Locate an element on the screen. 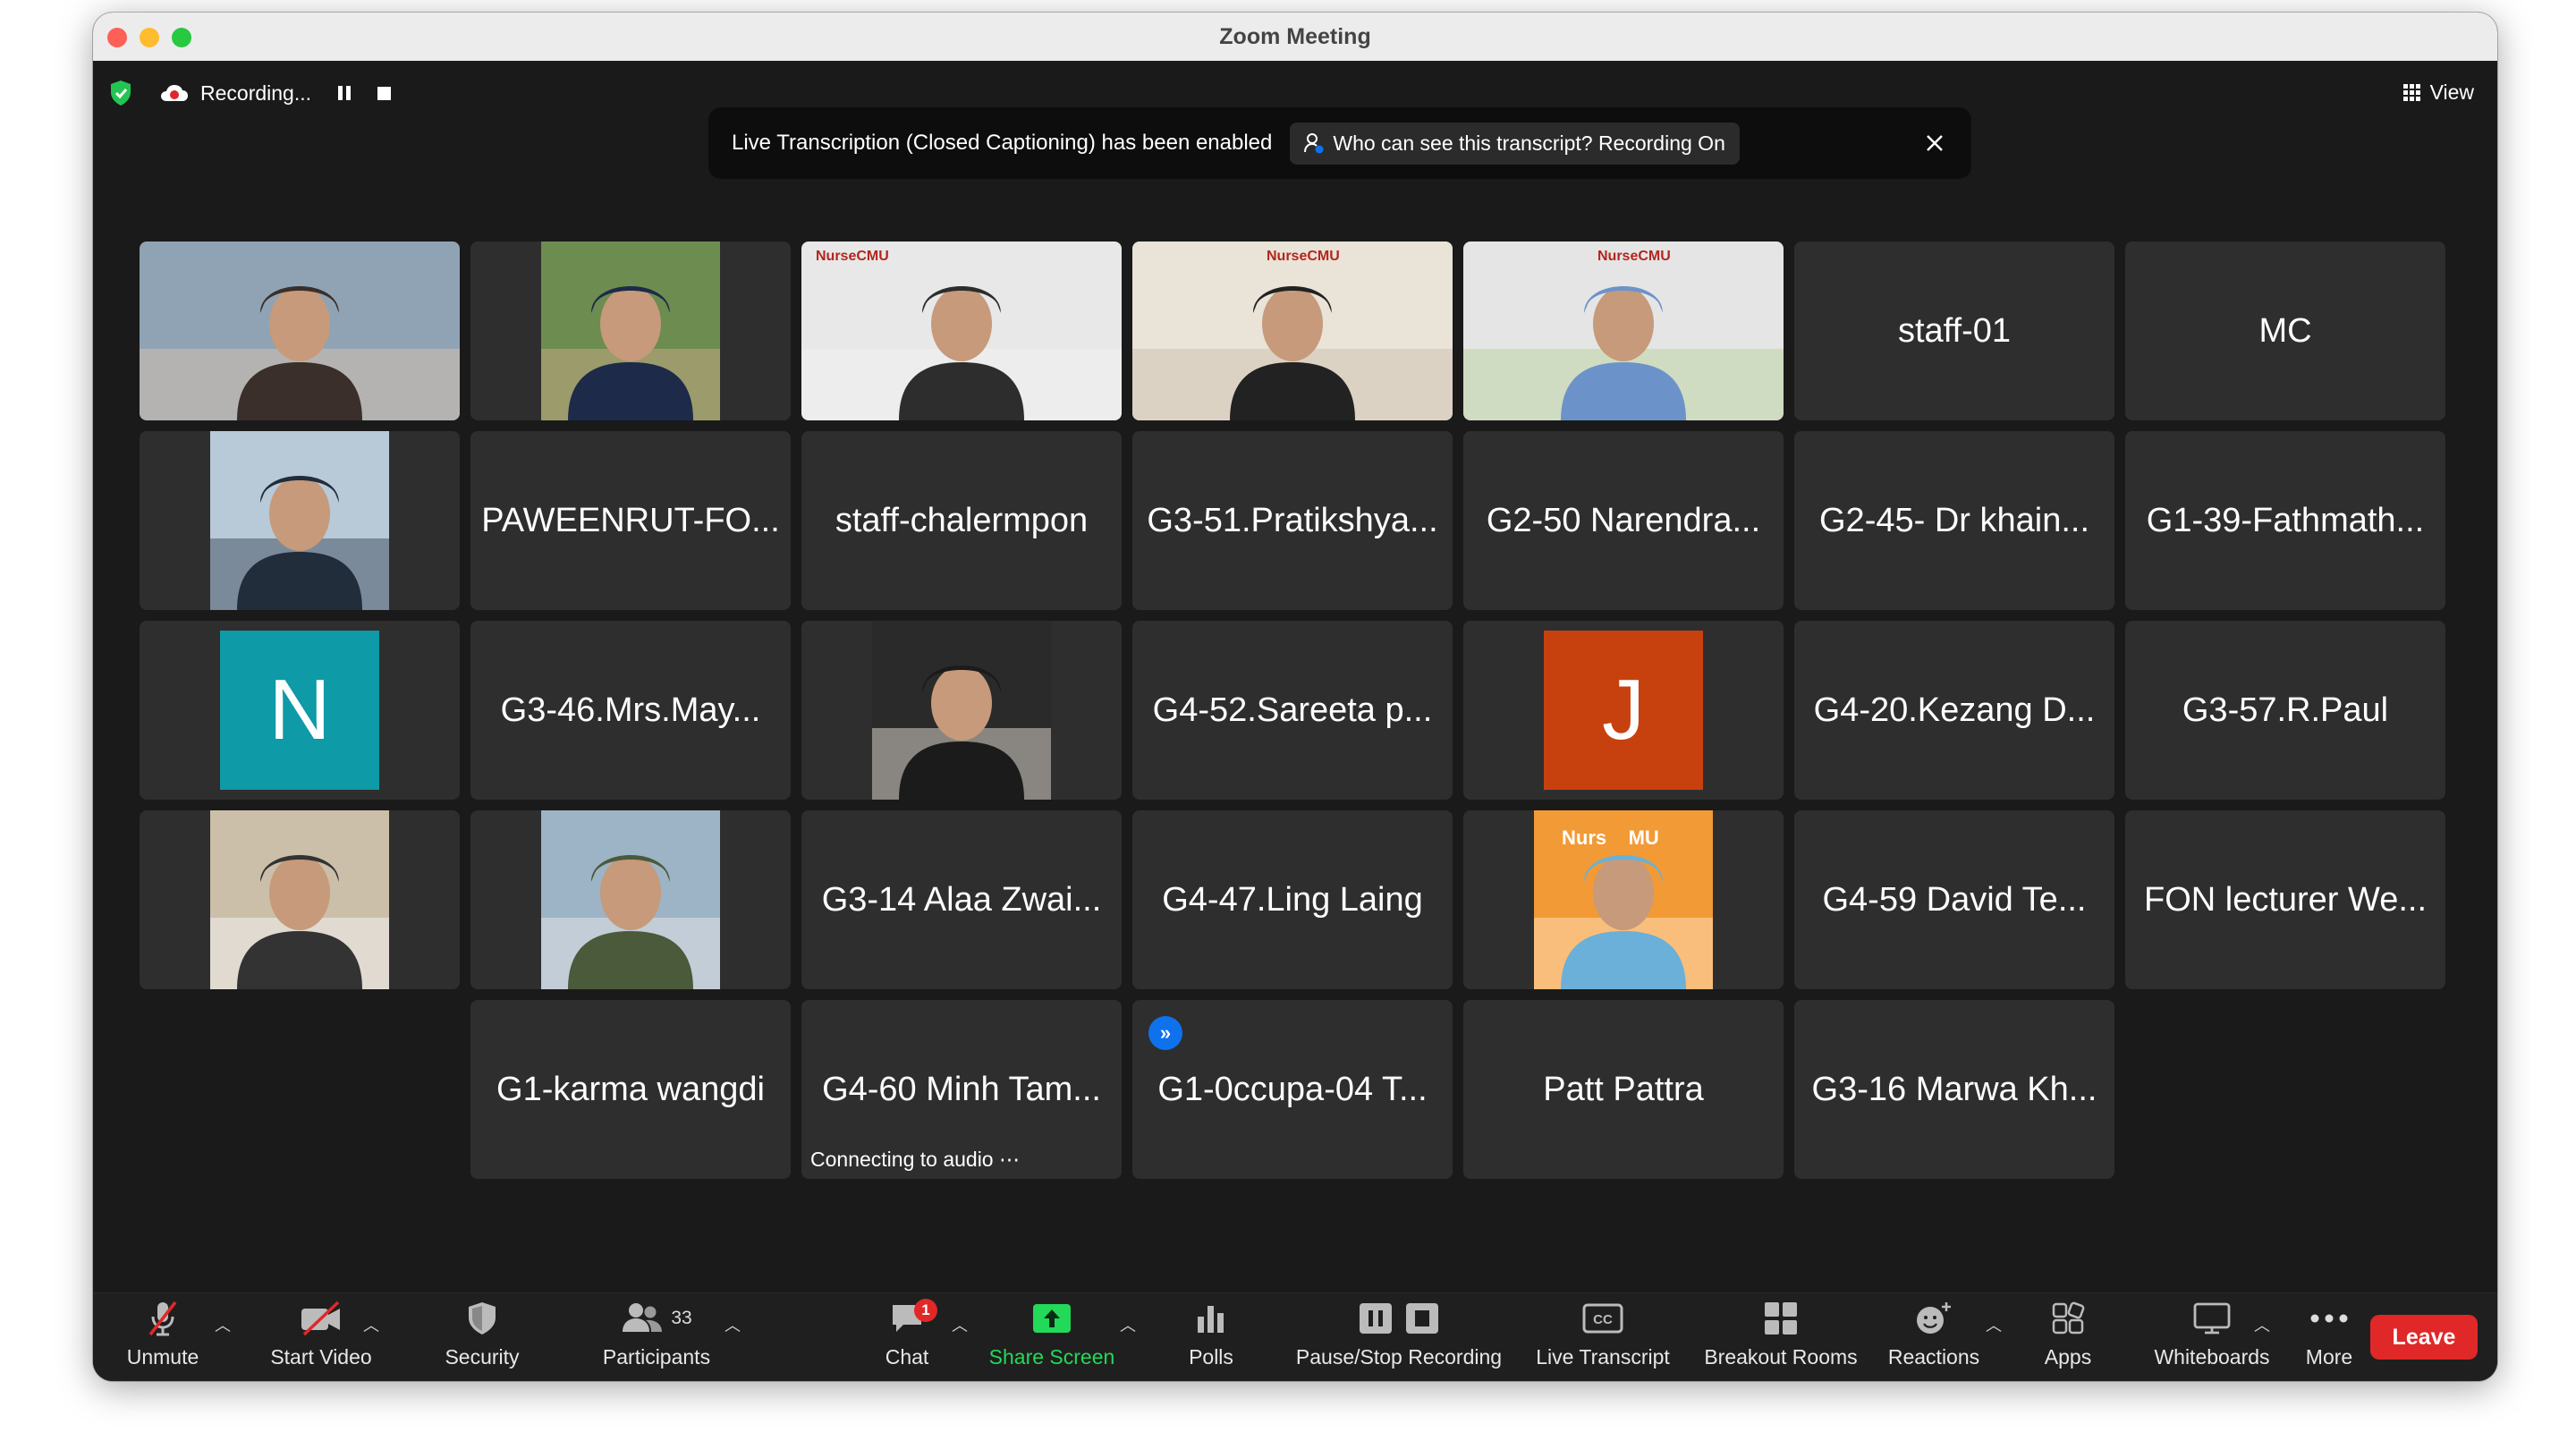  participant-name: G1-karma wangdi is located at coordinates (630, 1089).